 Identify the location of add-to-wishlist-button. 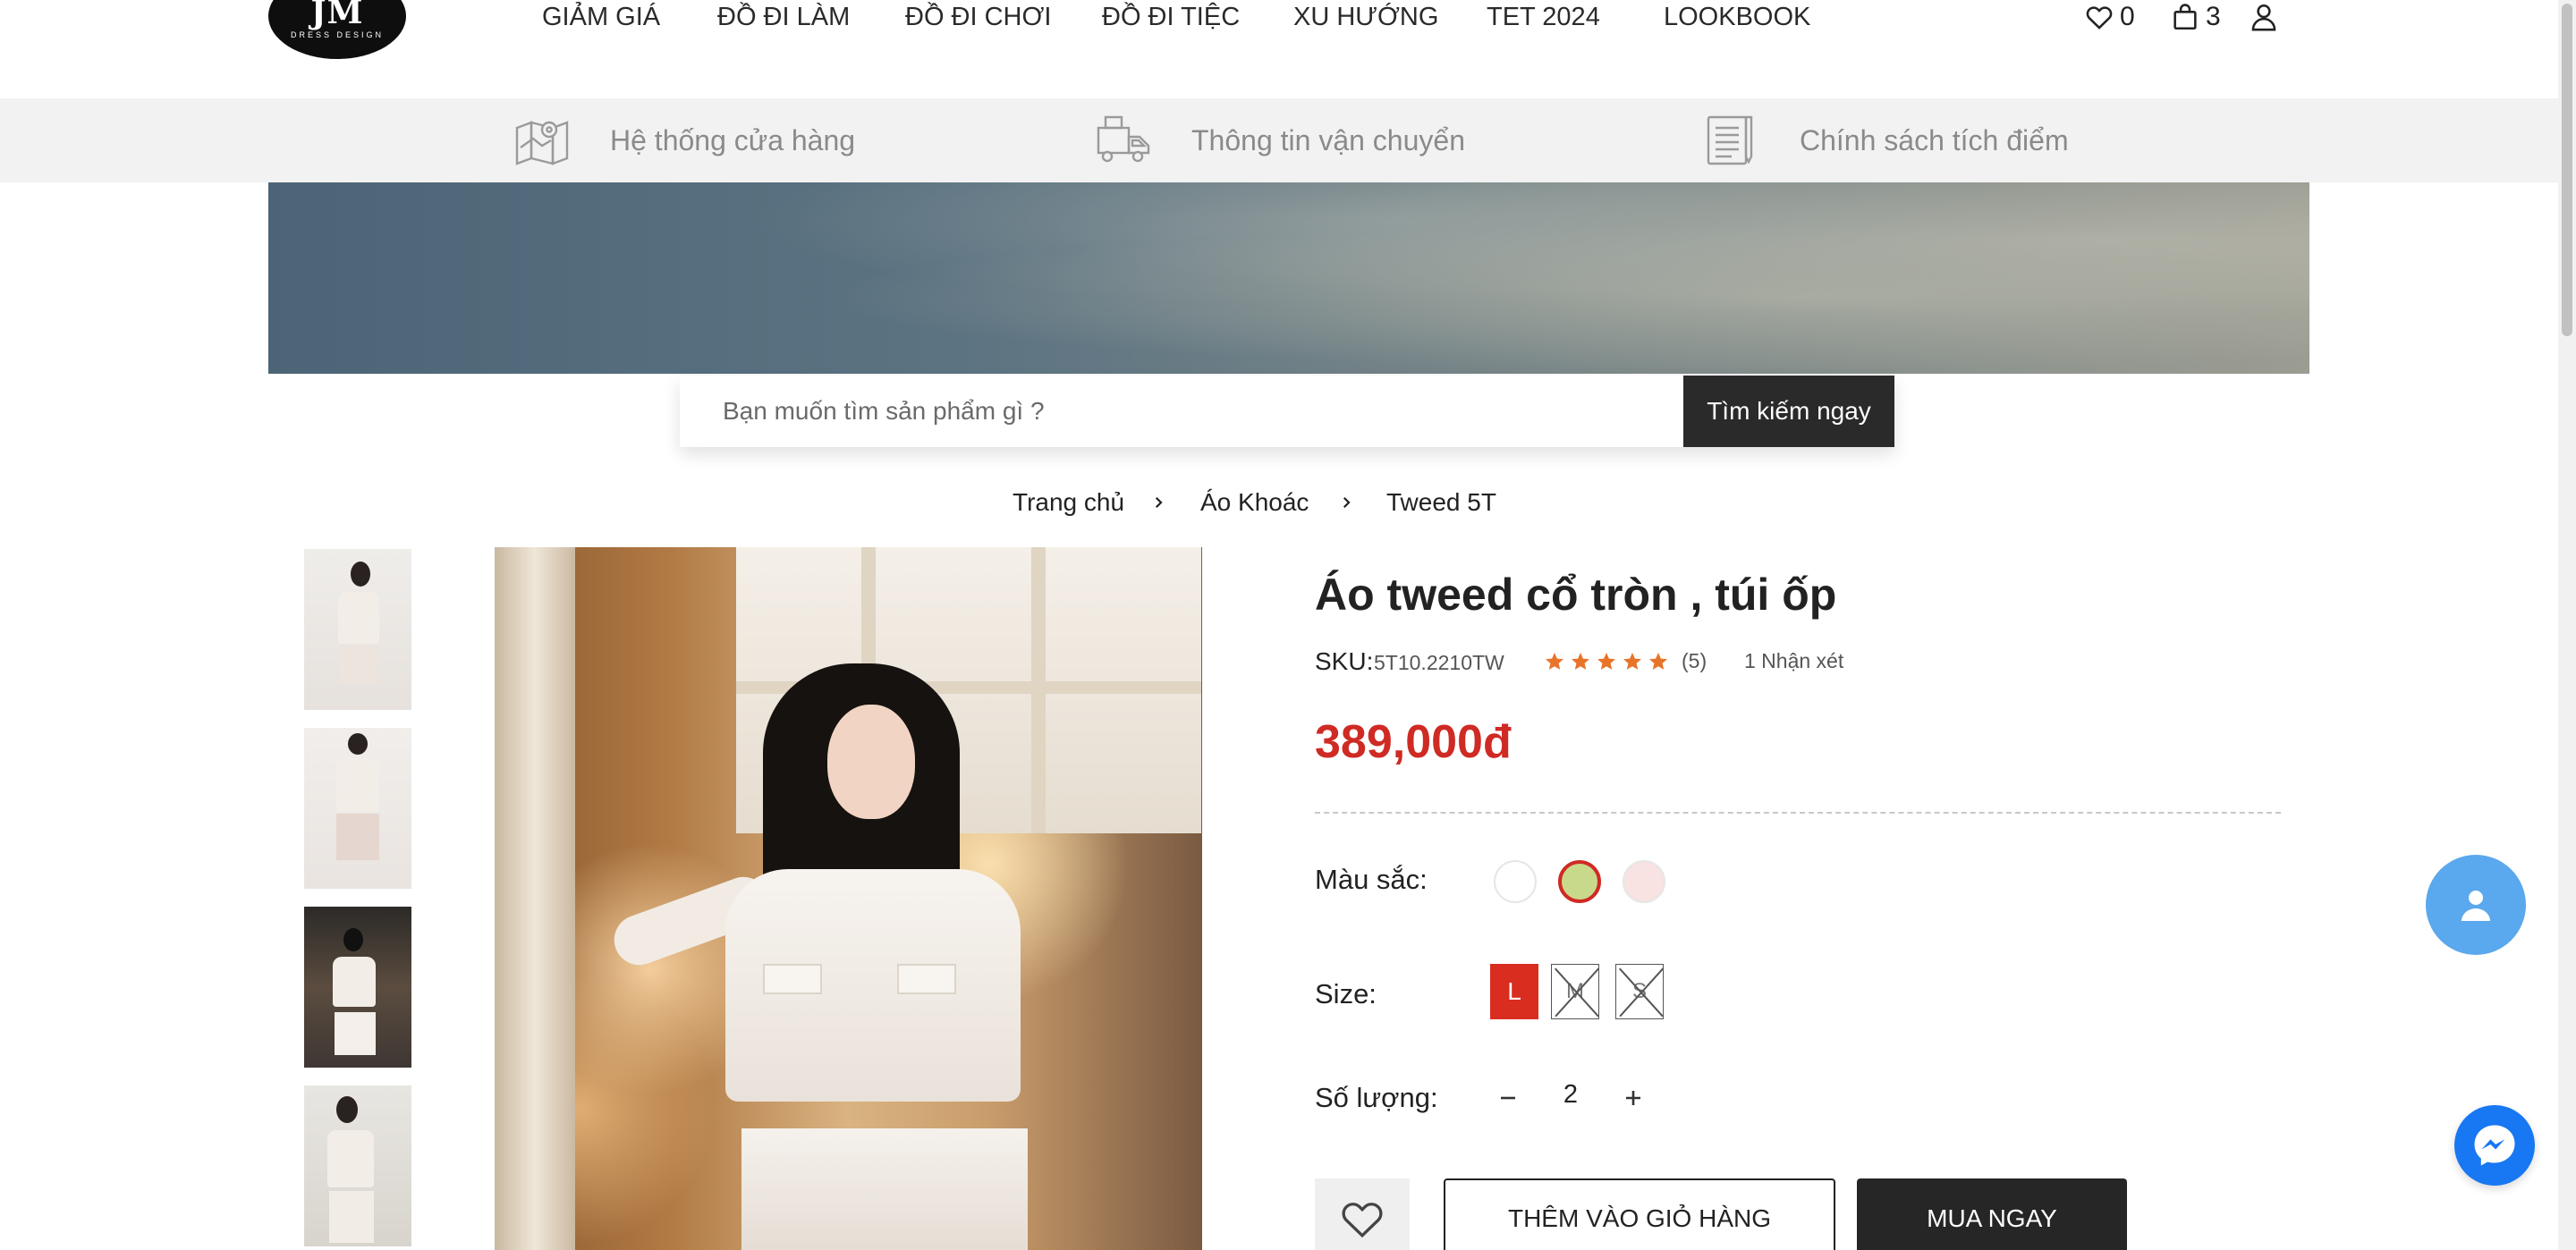
(1362, 1214).